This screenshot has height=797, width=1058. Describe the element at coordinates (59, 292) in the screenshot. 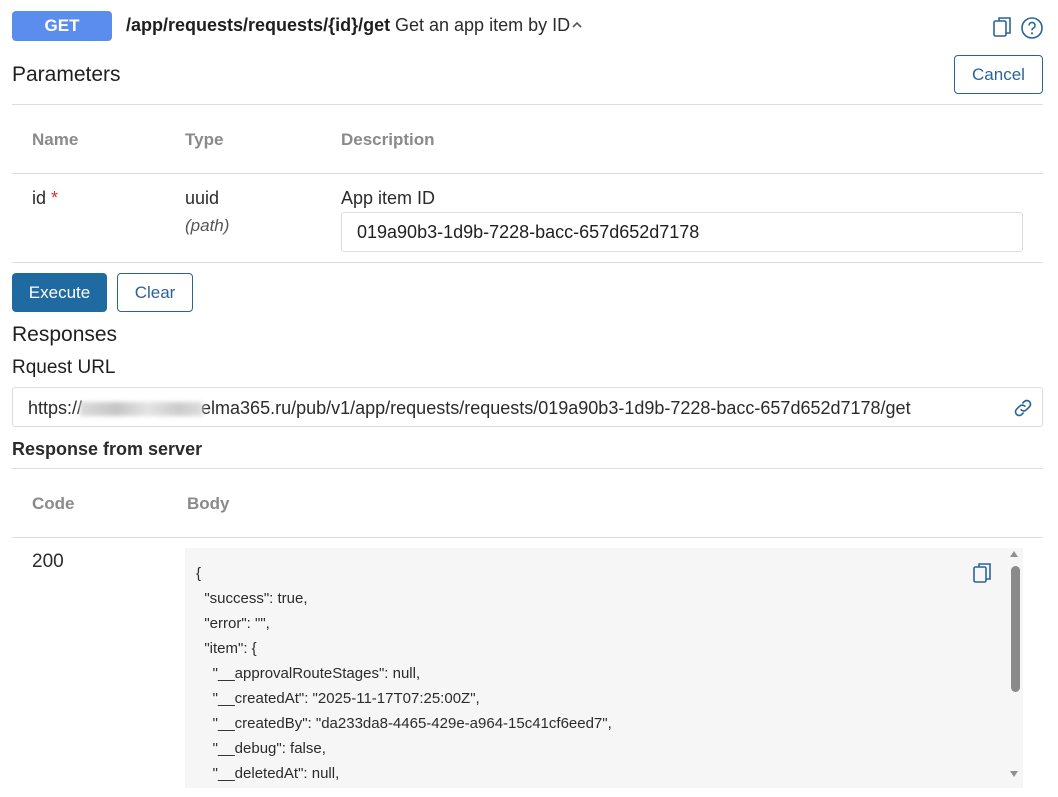

I see `execute-button: Execute` at that location.